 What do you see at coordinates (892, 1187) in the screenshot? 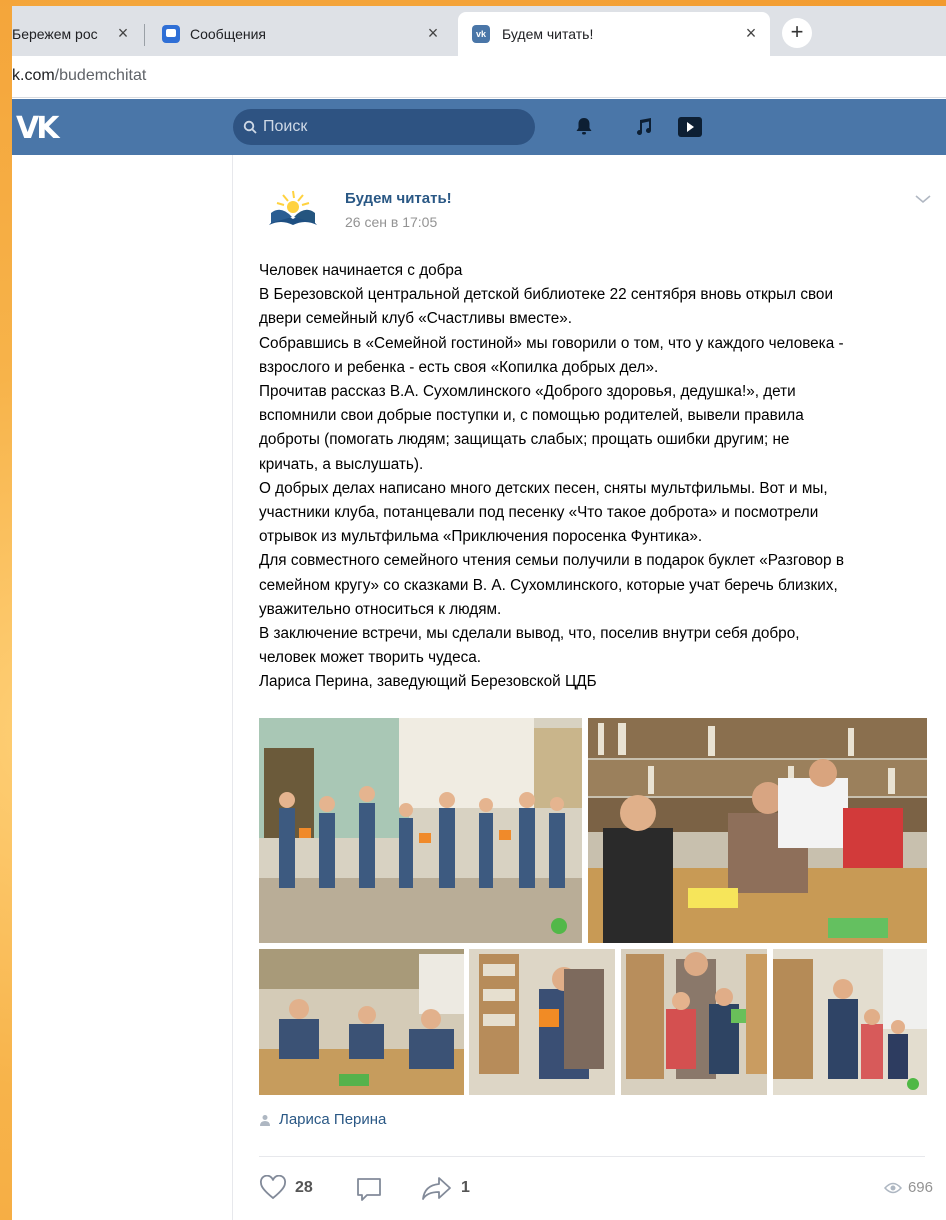
I see `eye-icon` at bounding box center [892, 1187].